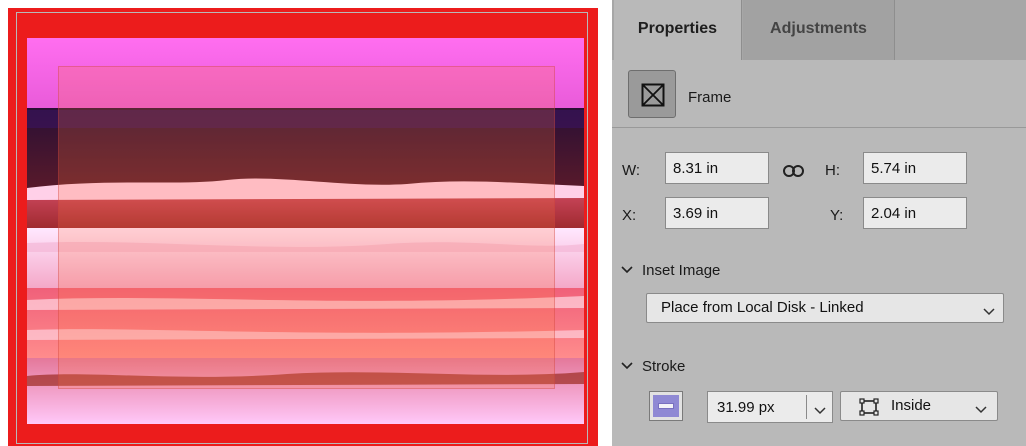 The height and width of the screenshot is (446, 1026). I want to click on stroke-section-header: Stroke, so click(652, 366).